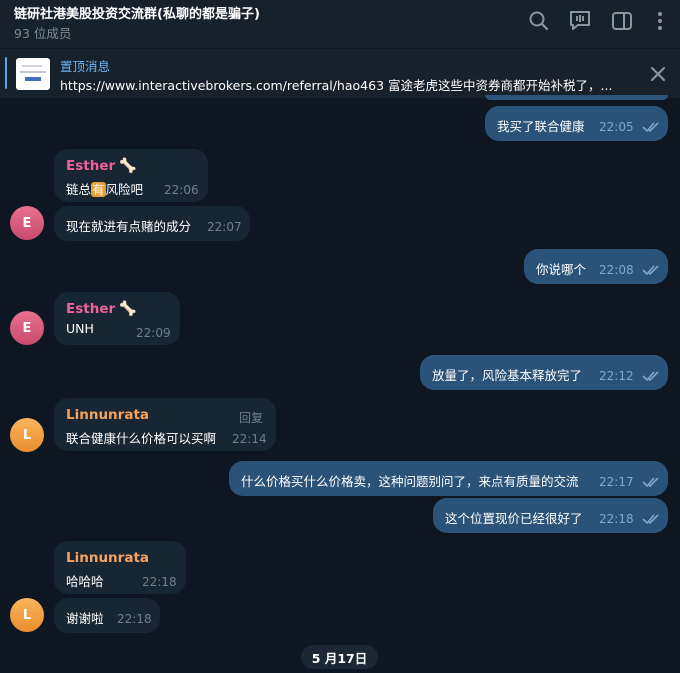  What do you see at coordinates (153, 333) in the screenshot?
I see `message-time: 22:09` at bounding box center [153, 333].